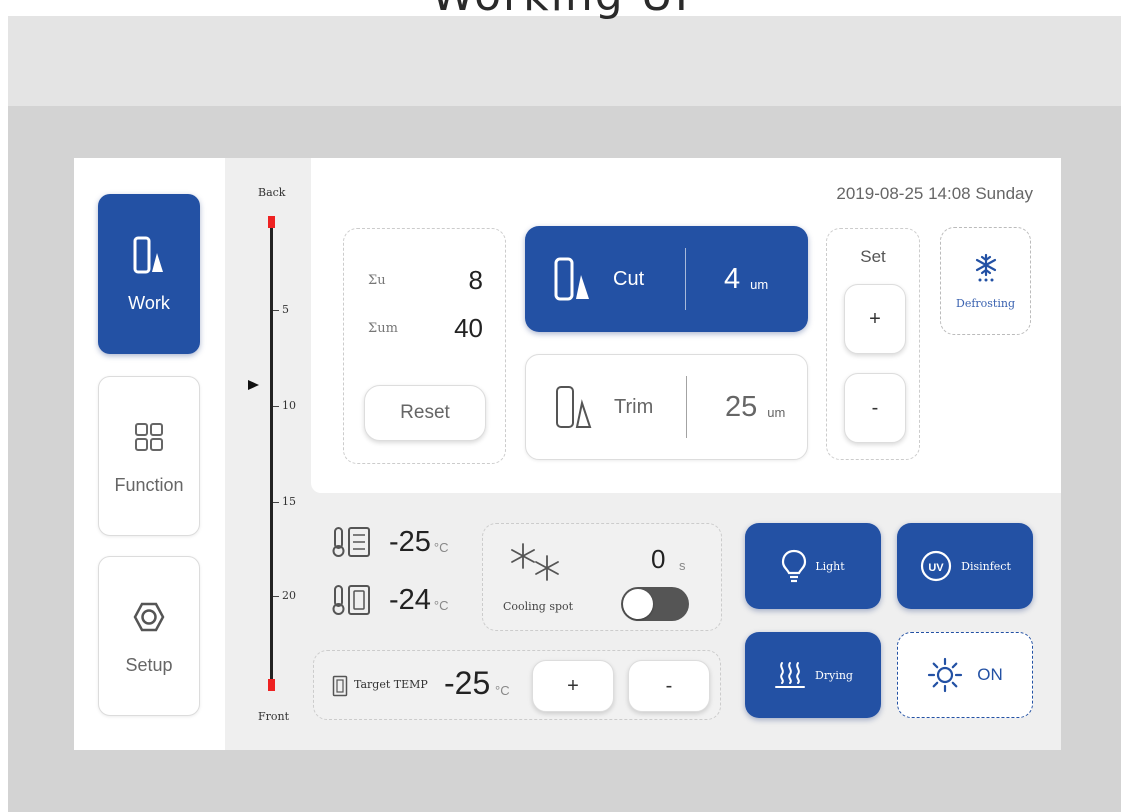 This screenshot has width=1121, height=812. What do you see at coordinates (272, 192) in the screenshot?
I see `scale-back-label: Back` at bounding box center [272, 192].